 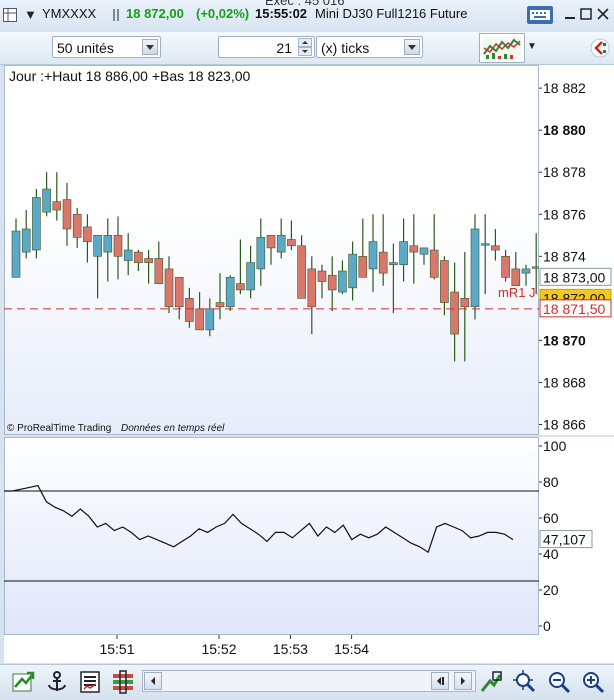 I want to click on anchor-icon, so click(x=57, y=682).